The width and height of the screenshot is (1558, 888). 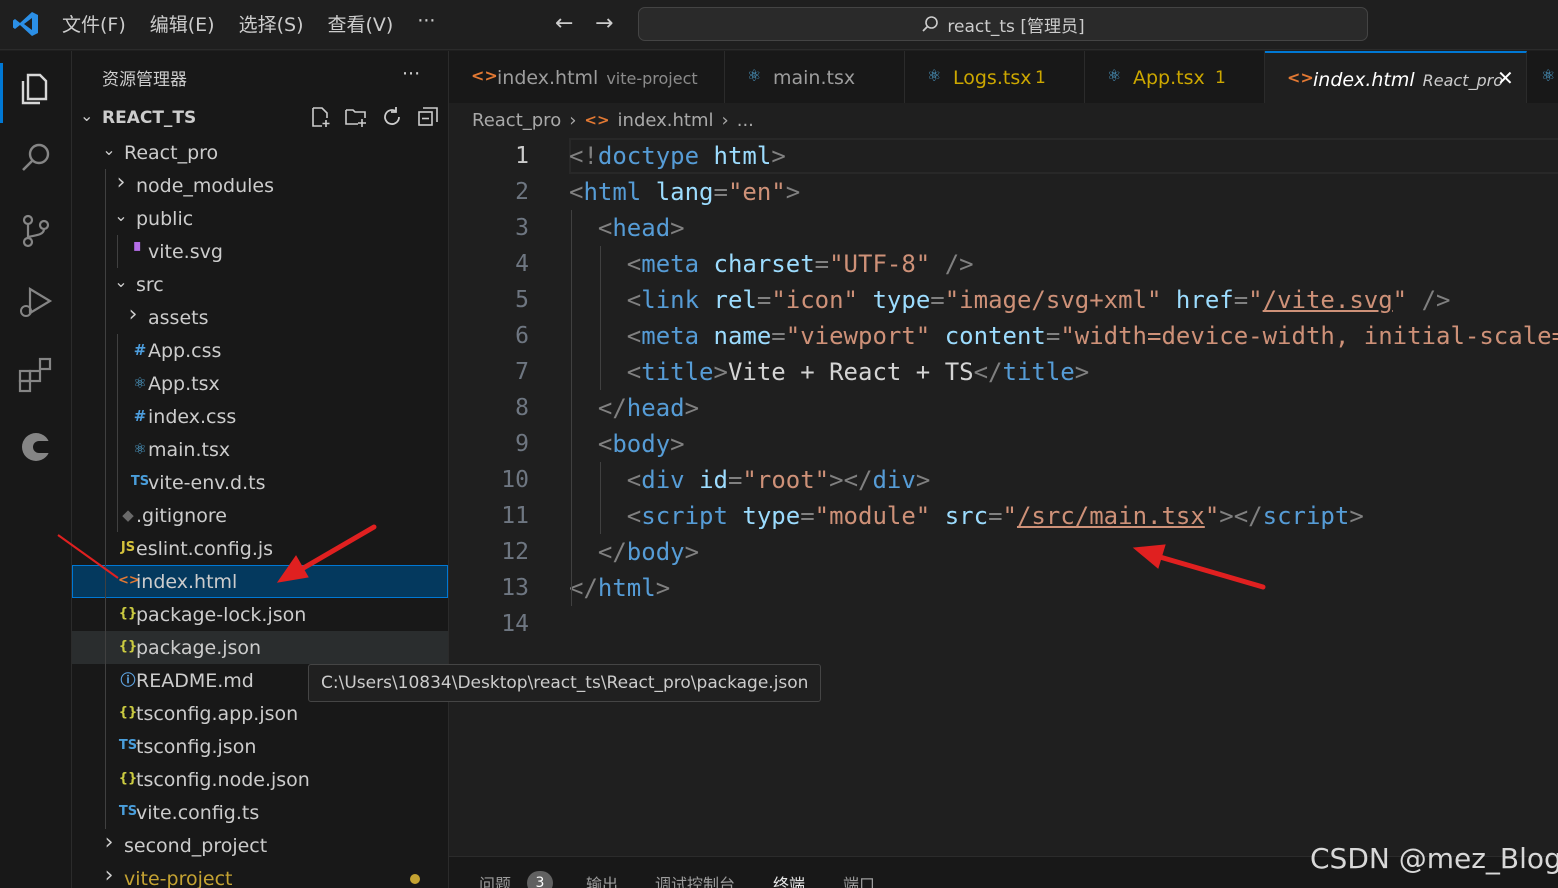 What do you see at coordinates (564, 24) in the screenshot?
I see `back-arrow-icon: ←` at bounding box center [564, 24].